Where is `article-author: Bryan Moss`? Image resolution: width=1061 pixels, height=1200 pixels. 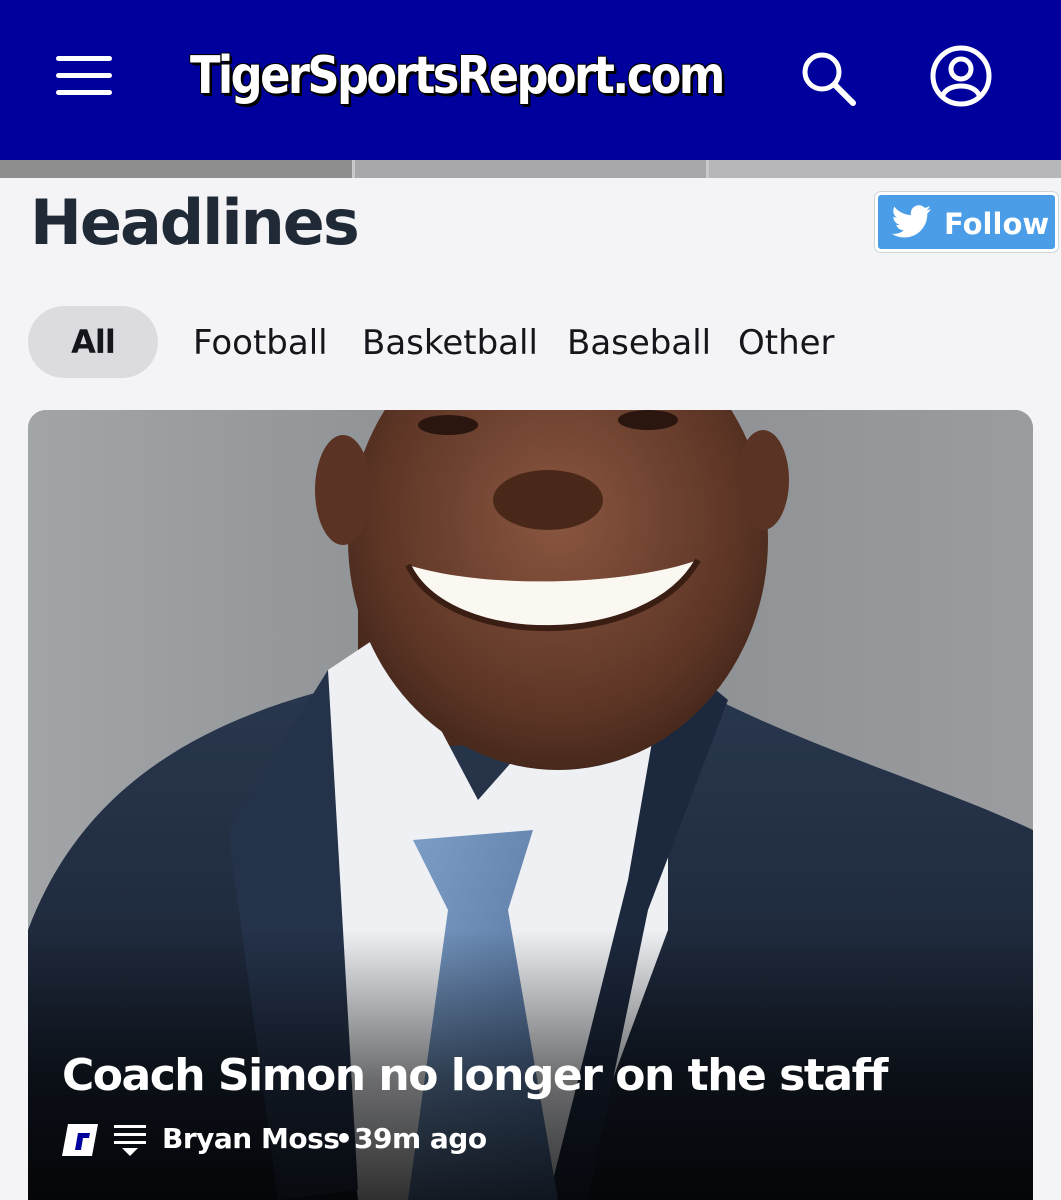
article-author: Bryan Moss is located at coordinates (251, 1138).